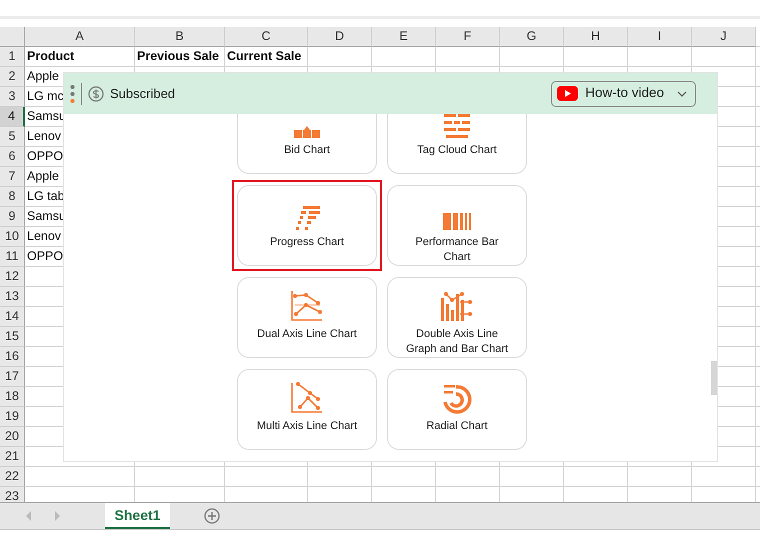 The height and width of the screenshot is (549, 760). Describe the element at coordinates (457, 126) in the screenshot. I see `tag-cloud-icon` at that location.